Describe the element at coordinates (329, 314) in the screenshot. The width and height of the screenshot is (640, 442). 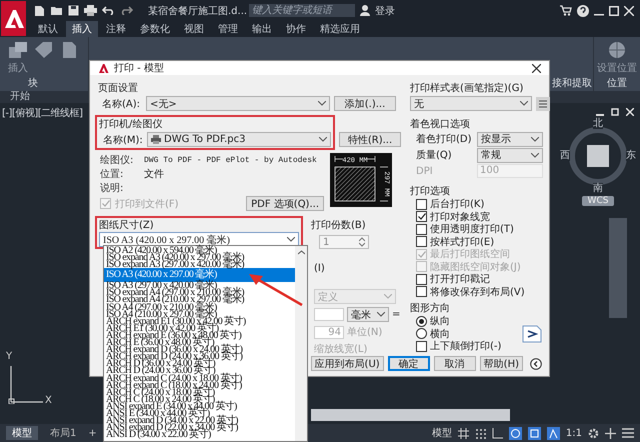
I see `scale-field` at that location.